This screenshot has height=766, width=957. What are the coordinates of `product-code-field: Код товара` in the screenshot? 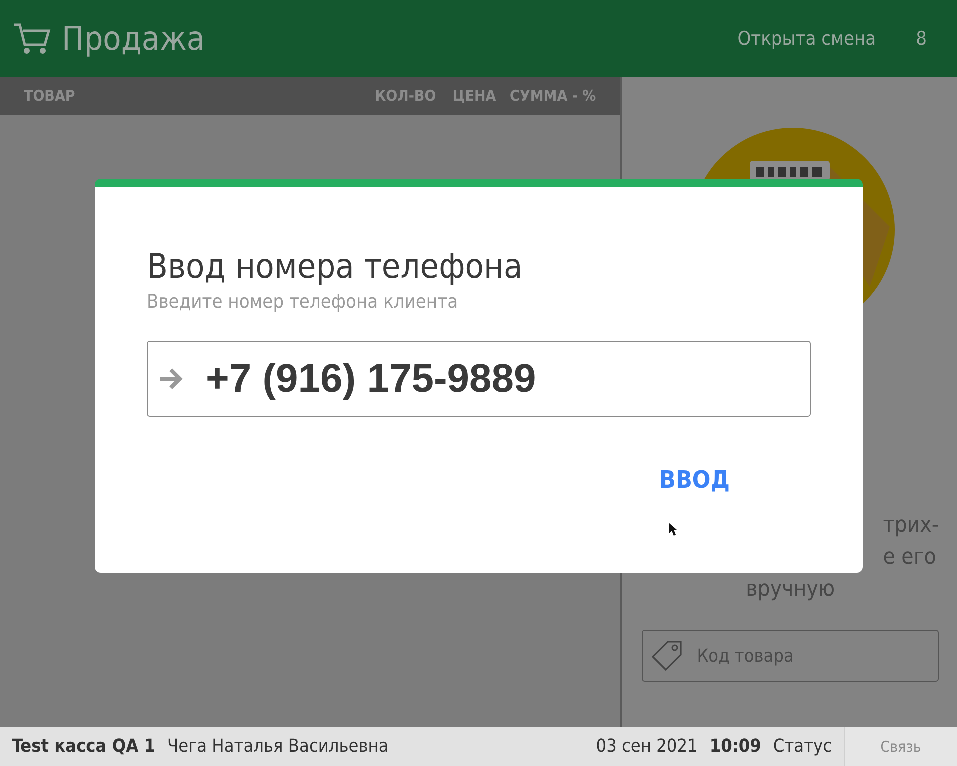 It's located at (790, 656).